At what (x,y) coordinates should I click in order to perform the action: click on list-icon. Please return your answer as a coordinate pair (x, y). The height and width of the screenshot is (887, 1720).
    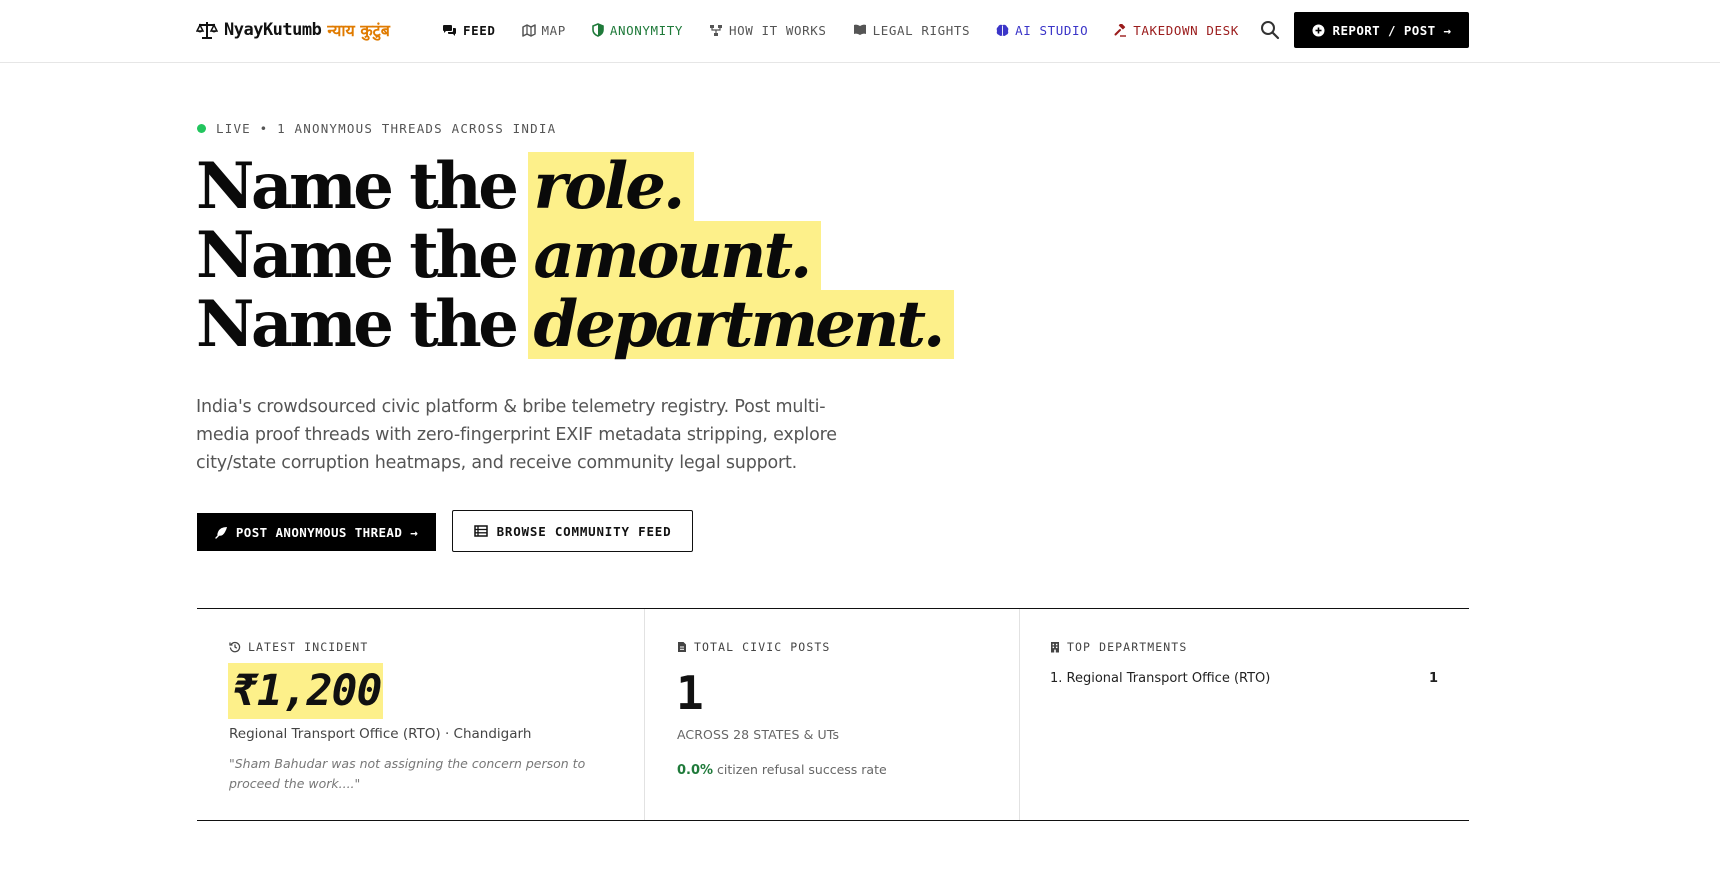
    Looking at the image, I should click on (480, 531).